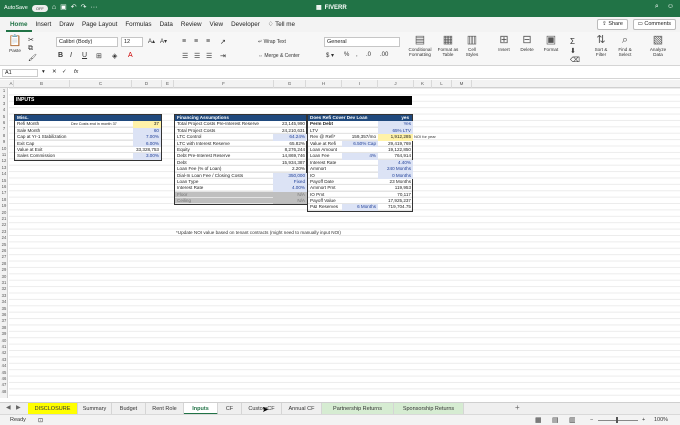  Describe the element at coordinates (654, 24) in the screenshot. I see `comments-button: ▭ Comments` at that location.